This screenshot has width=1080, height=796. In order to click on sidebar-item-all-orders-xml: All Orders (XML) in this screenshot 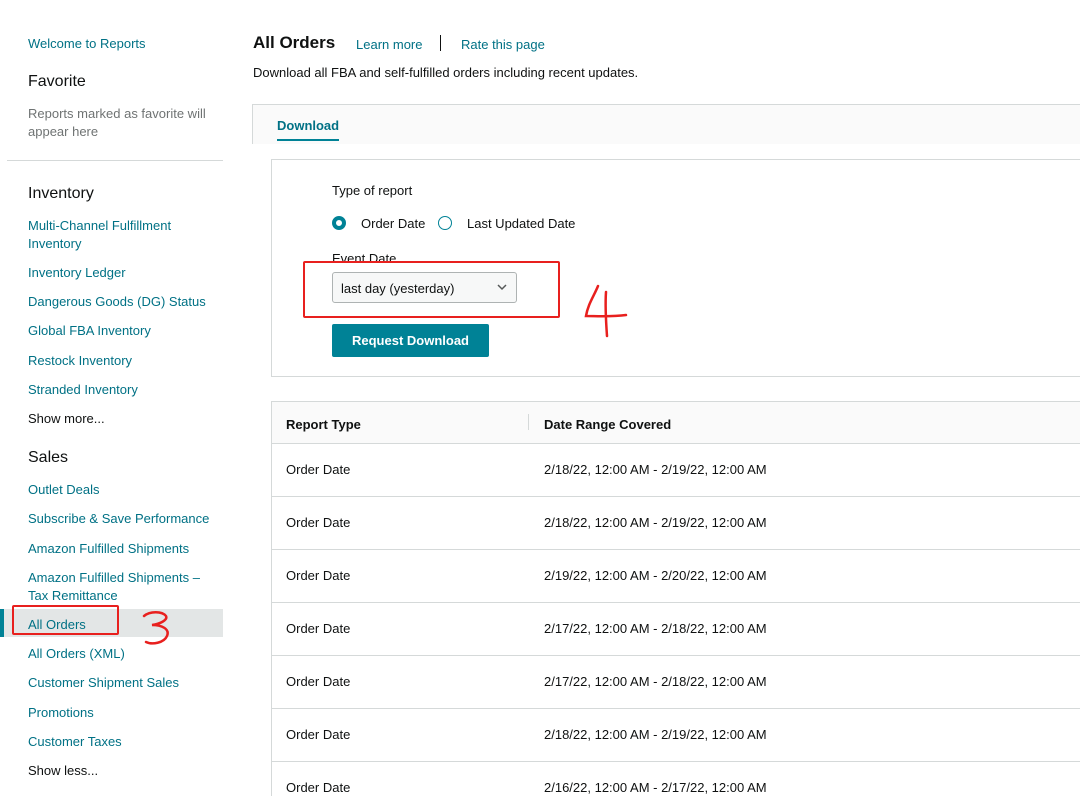, I will do `click(76, 654)`.